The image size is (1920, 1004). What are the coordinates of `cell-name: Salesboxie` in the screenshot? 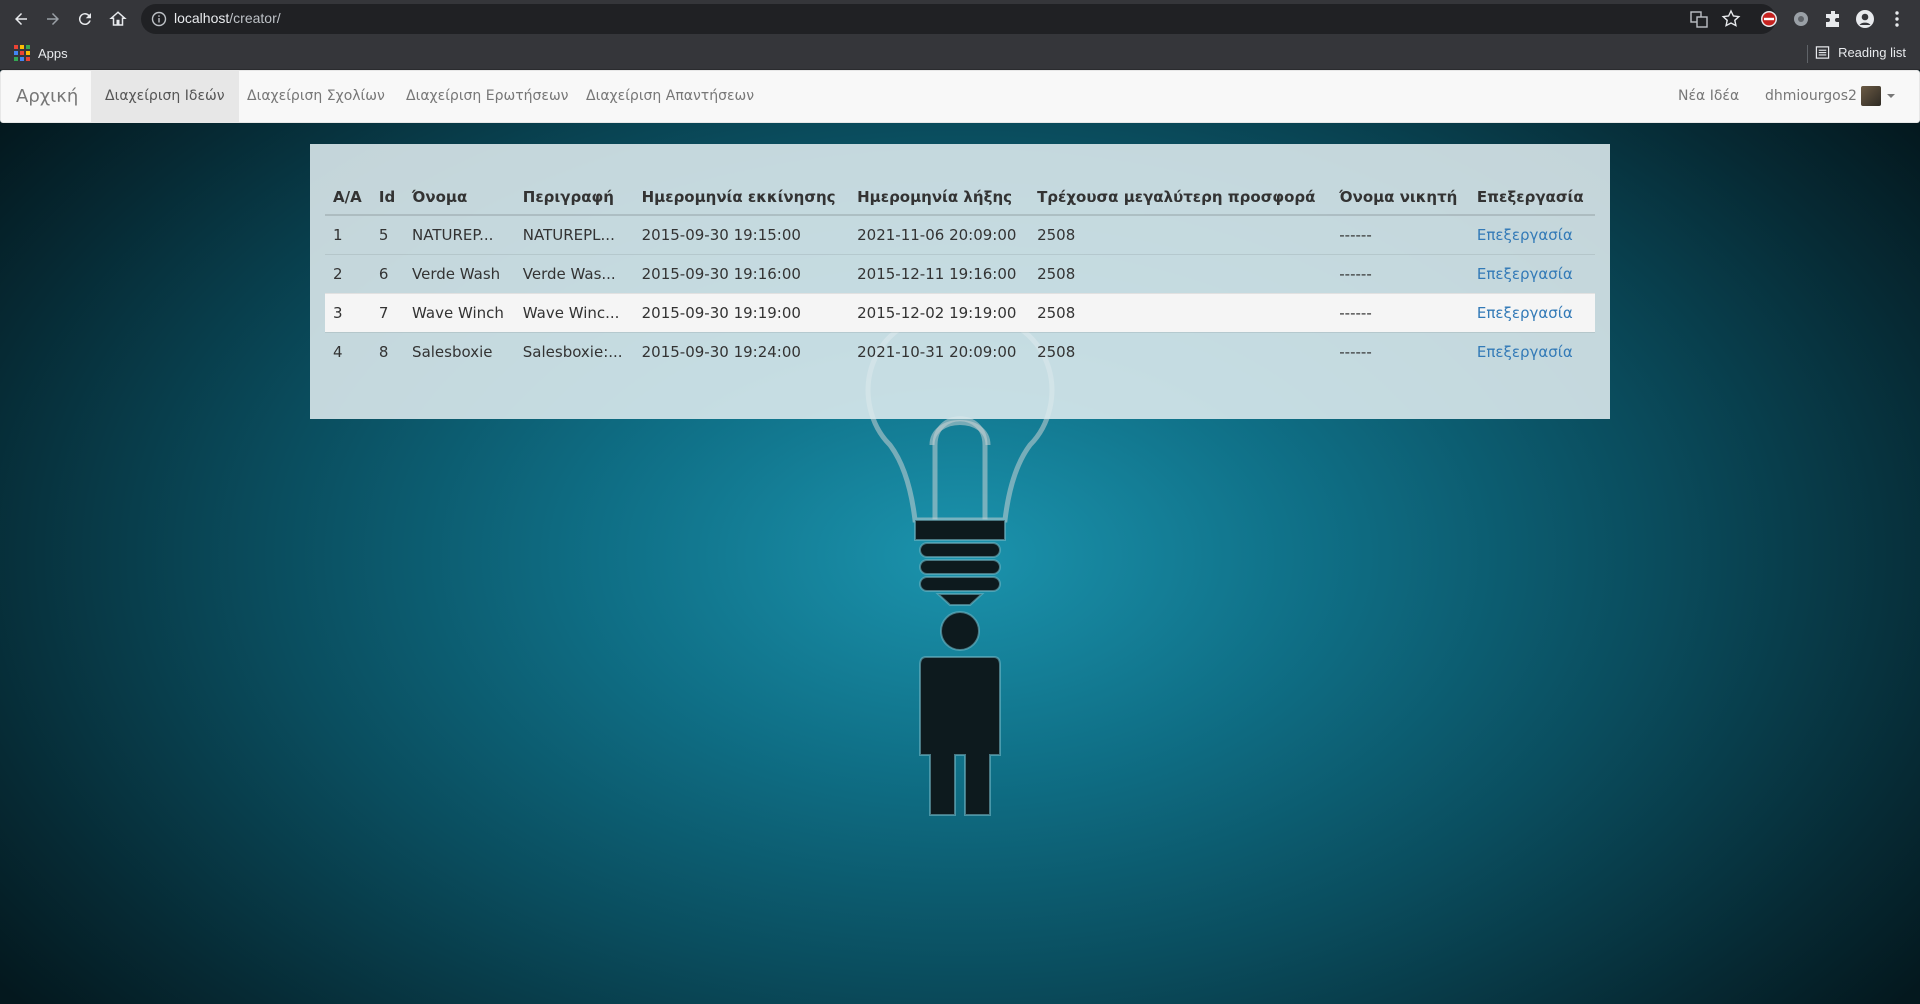 It's located at (459, 351).